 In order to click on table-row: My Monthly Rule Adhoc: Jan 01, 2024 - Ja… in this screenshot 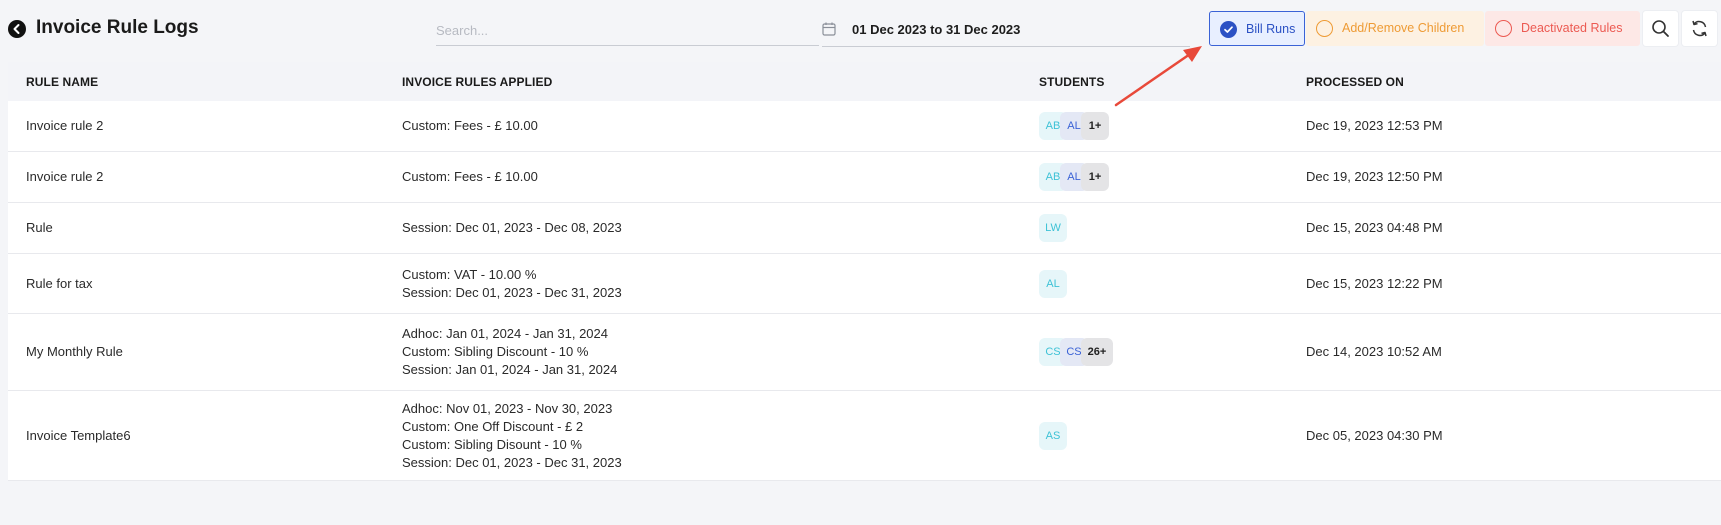, I will do `click(864, 352)`.